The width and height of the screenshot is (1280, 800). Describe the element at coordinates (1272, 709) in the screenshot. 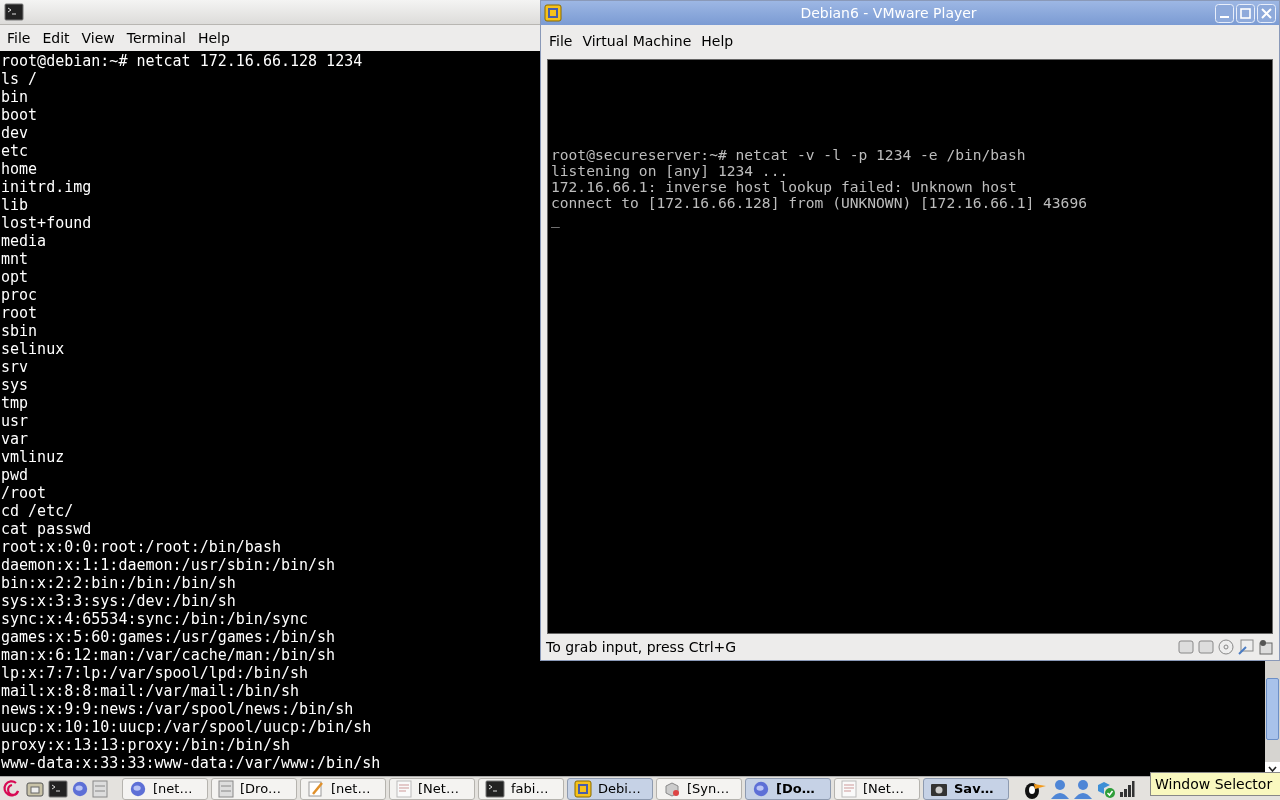

I see `scroll-thumb` at that location.